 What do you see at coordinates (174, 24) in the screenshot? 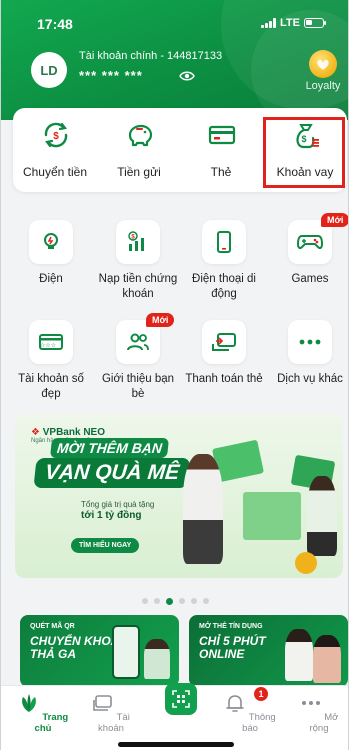
I see `status-bar: 17:48 LTE` at bounding box center [174, 24].